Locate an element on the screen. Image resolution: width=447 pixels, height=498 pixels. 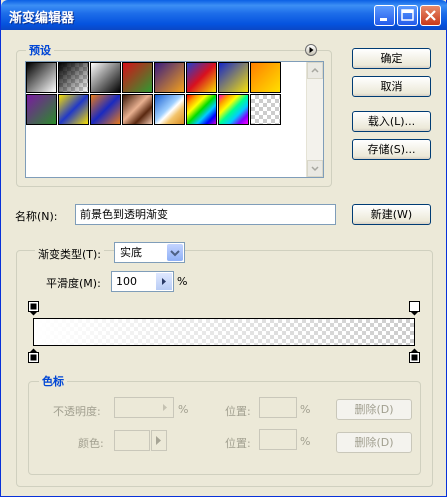
color-stops-label: 色标 is located at coordinates (53, 381).